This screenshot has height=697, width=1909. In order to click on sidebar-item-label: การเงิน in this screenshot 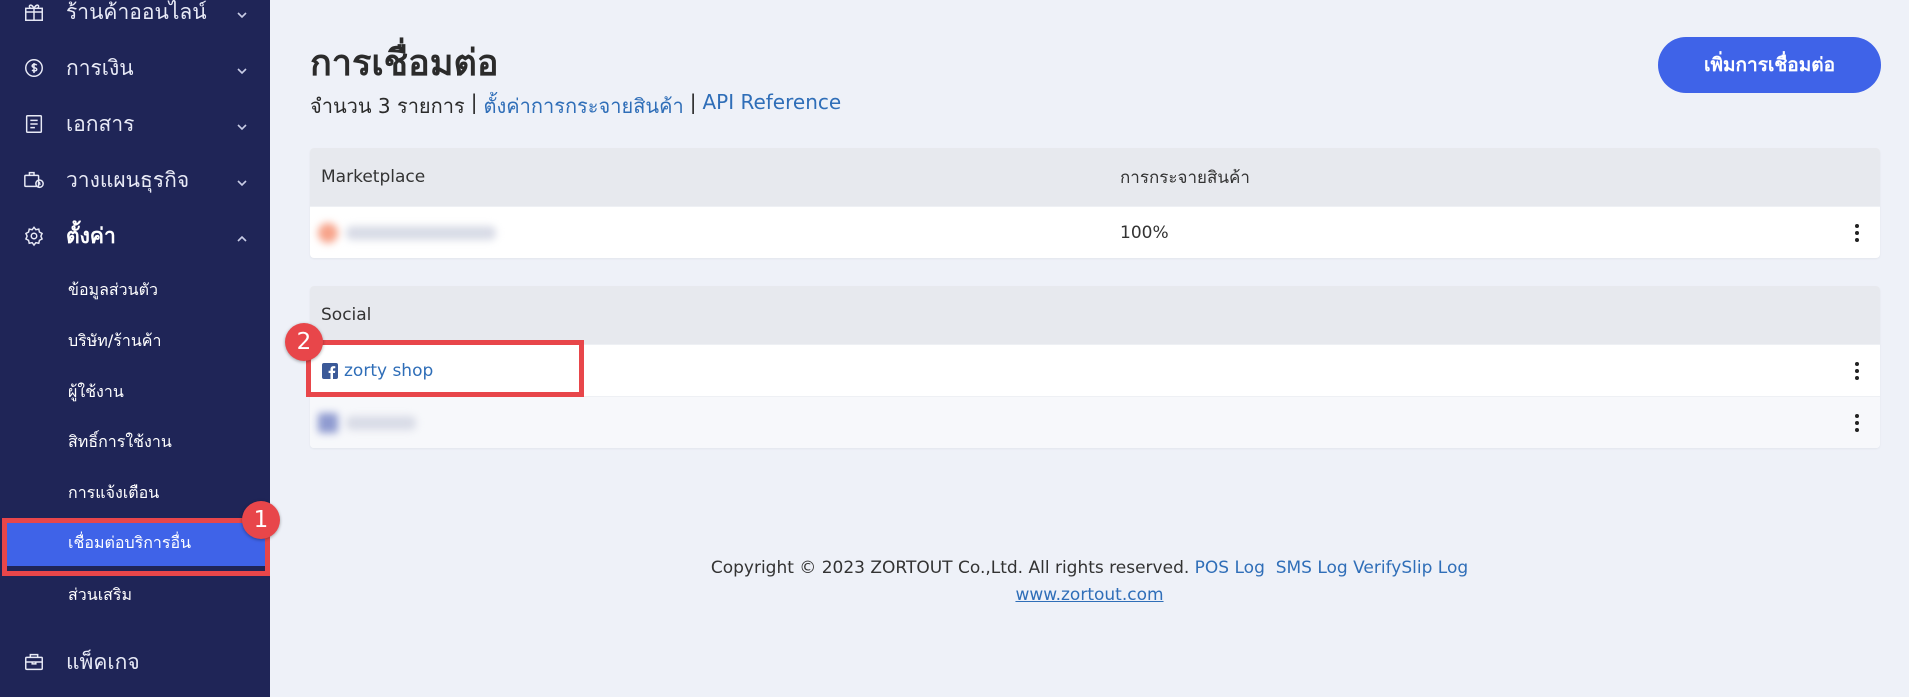, I will do `click(100, 67)`.